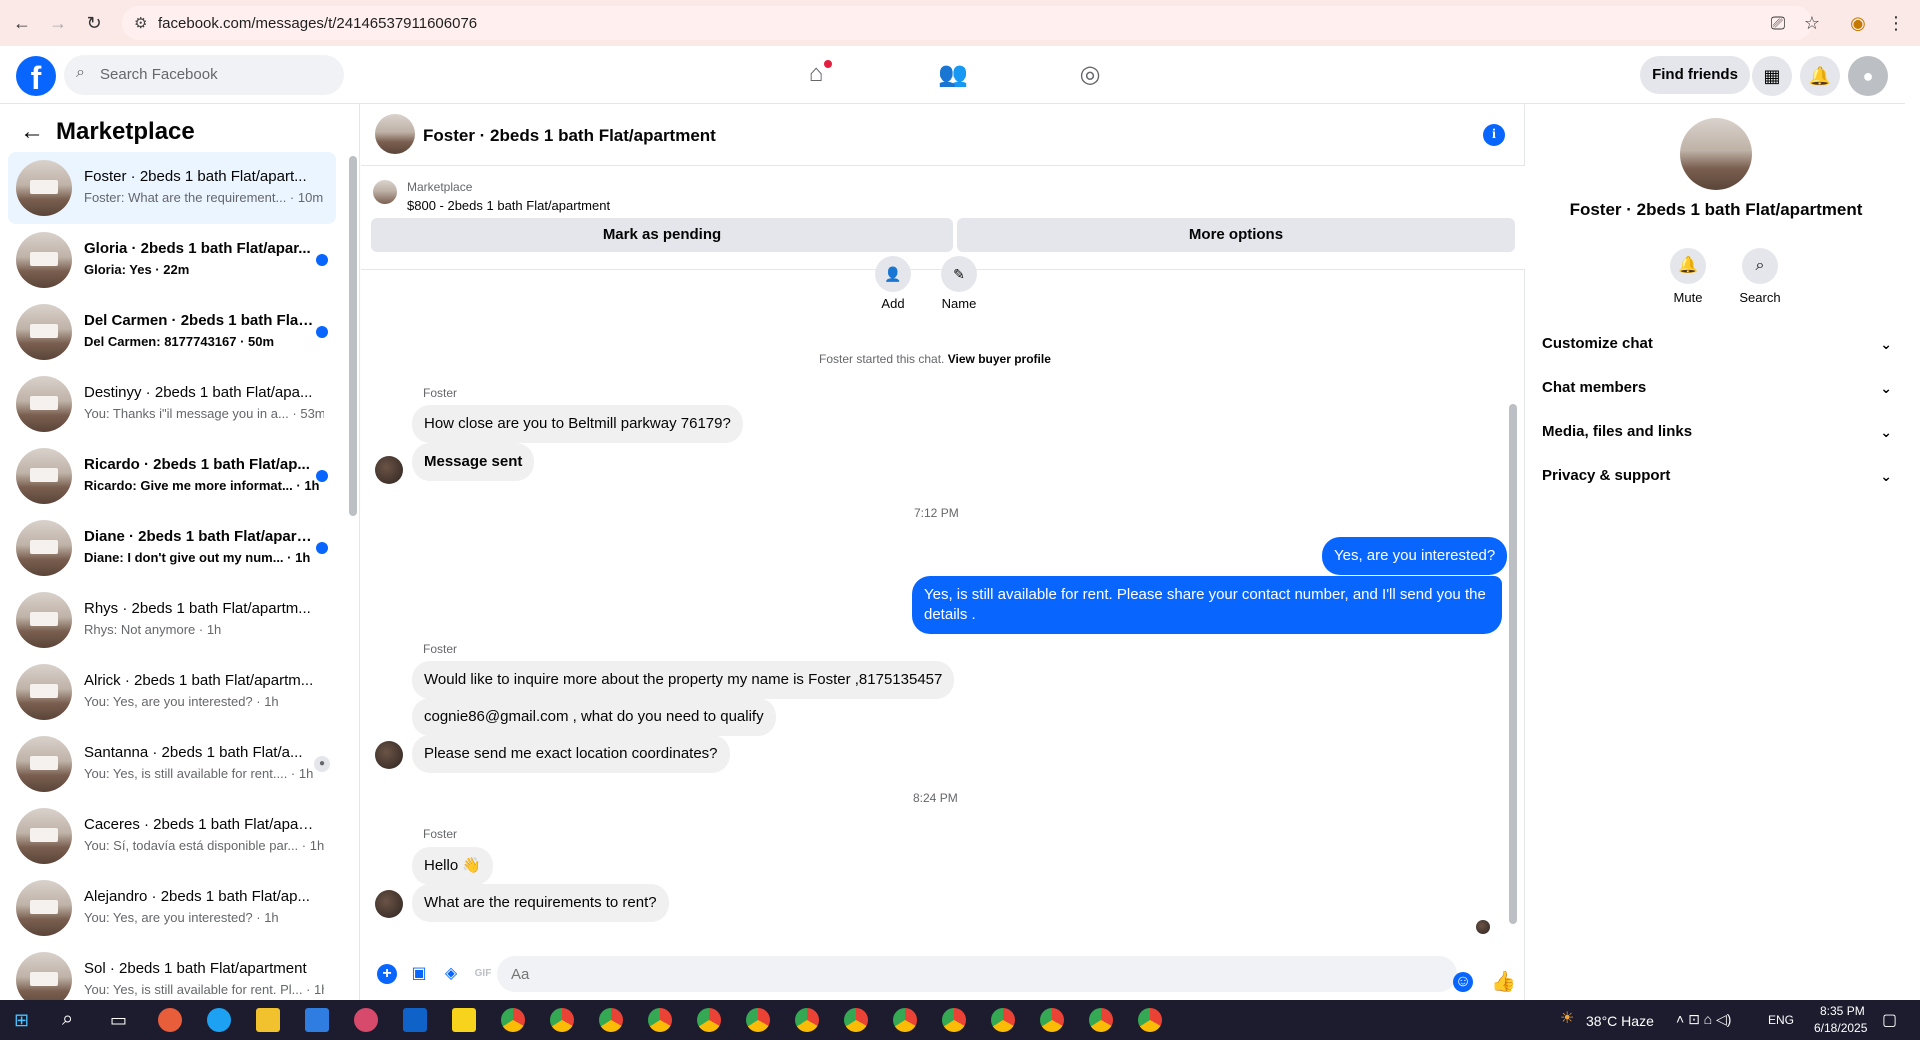 The width and height of the screenshot is (1920, 1040). What do you see at coordinates (36, 76) in the screenshot?
I see `facebook-logo-icon: f` at bounding box center [36, 76].